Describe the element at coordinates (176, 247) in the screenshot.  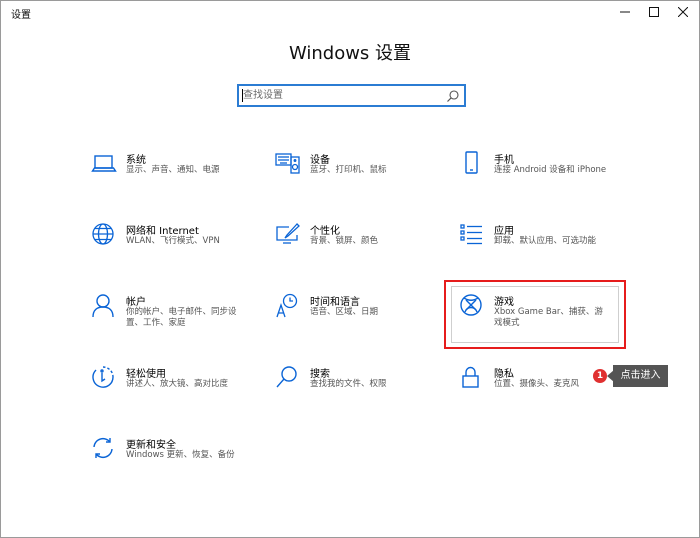
I see `tile-network: 网络和 Internet WLAN、飞行模式、VPN` at that location.